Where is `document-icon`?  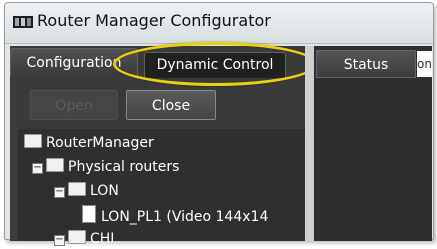 document-icon is located at coordinates (89, 214).